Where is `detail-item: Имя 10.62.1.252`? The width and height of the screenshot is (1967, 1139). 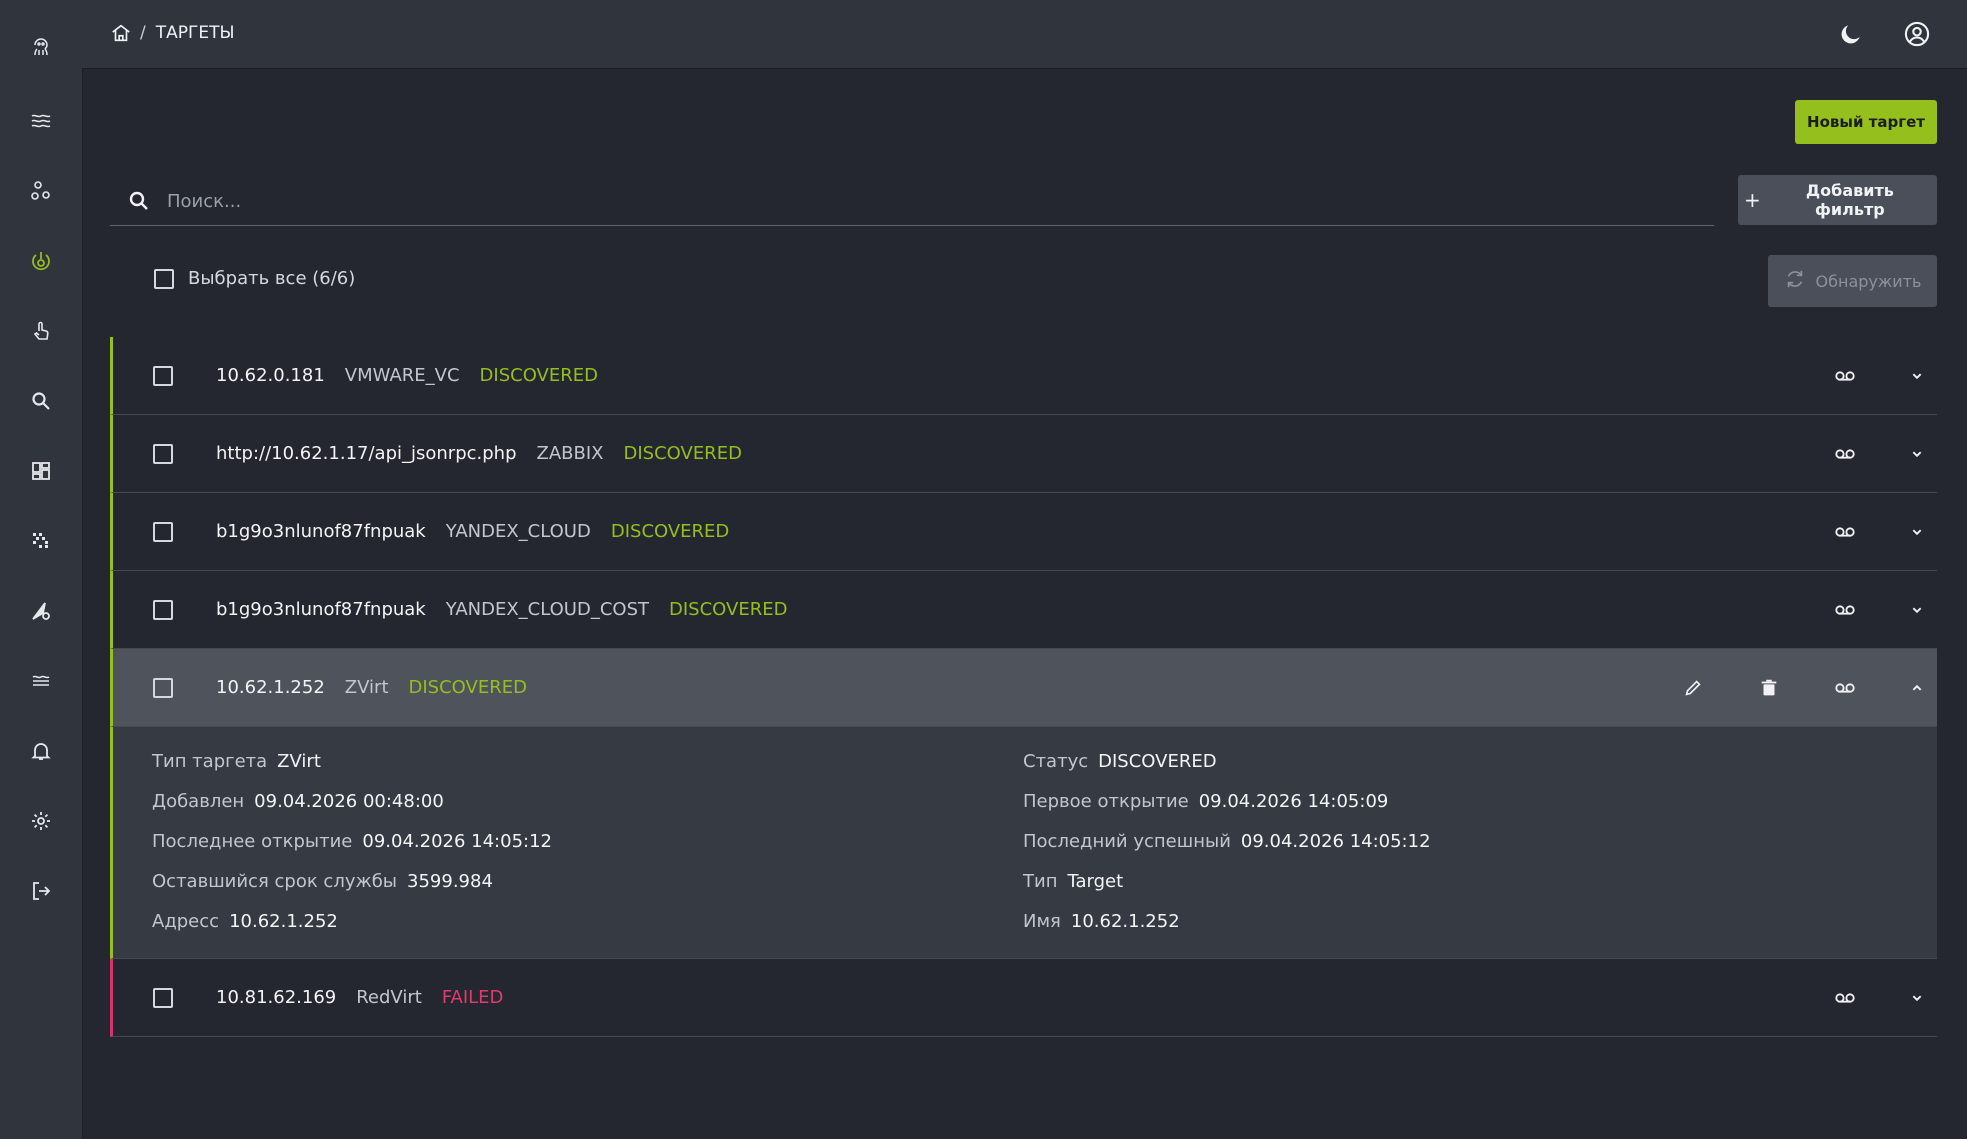 detail-item: Имя 10.62.1.252 is located at coordinates (1227, 921).